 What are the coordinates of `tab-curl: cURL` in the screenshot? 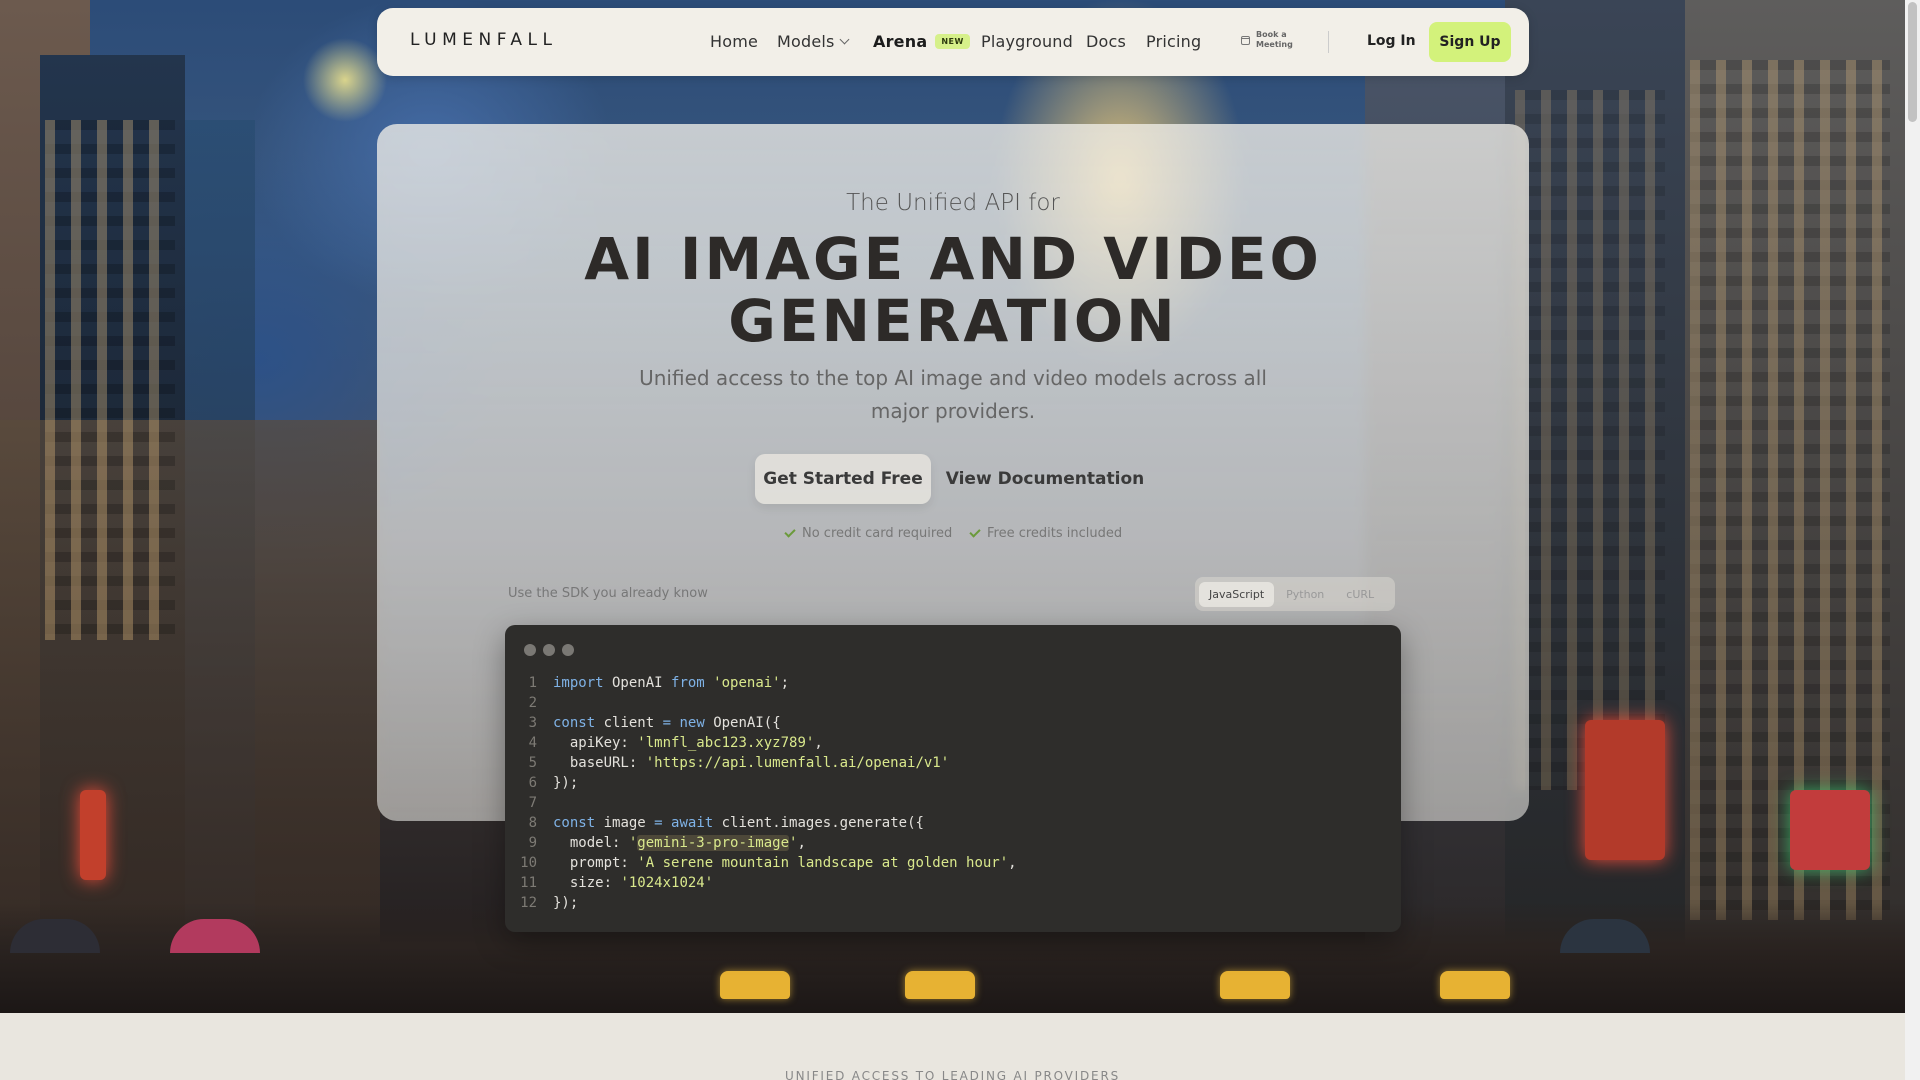 It's located at (1360, 594).